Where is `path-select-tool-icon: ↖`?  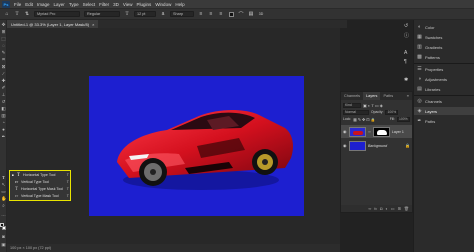
path-select-tool-icon: ↖ is located at coordinates (3, 184).